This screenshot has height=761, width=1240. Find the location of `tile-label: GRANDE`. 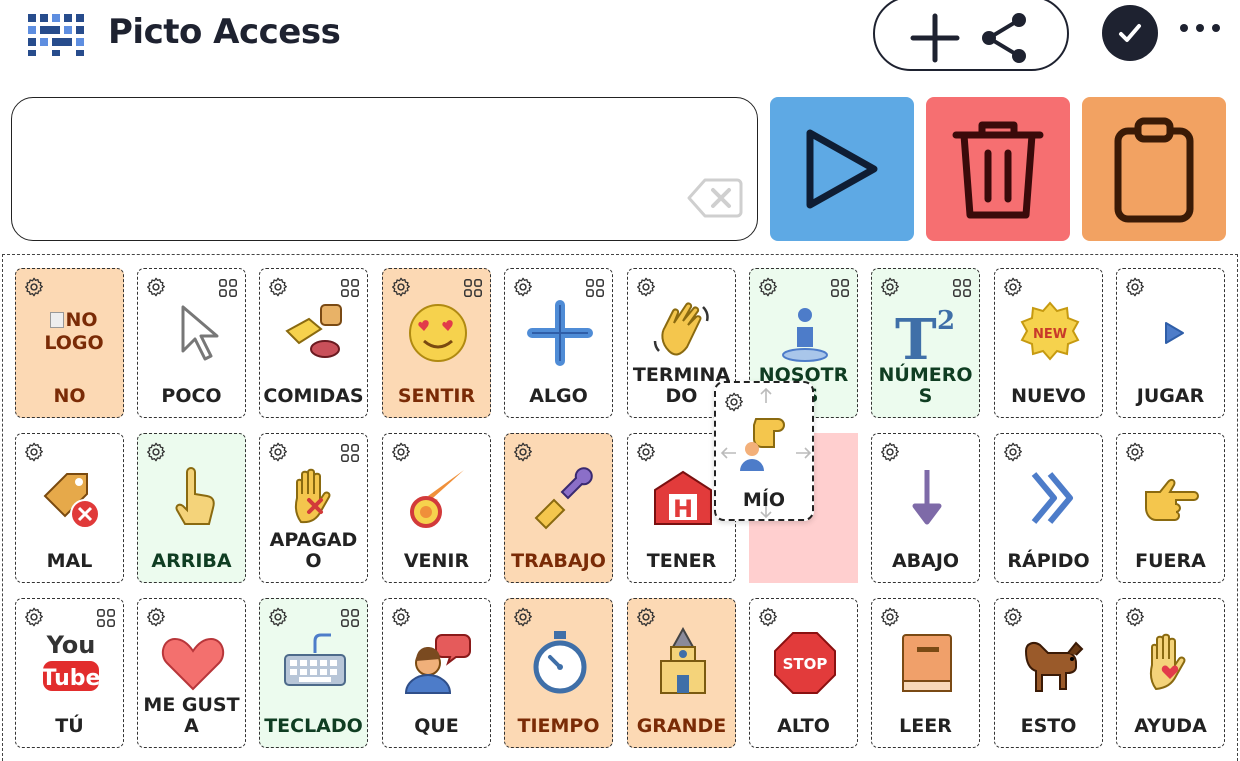

tile-label: GRANDE is located at coordinates (681, 726).